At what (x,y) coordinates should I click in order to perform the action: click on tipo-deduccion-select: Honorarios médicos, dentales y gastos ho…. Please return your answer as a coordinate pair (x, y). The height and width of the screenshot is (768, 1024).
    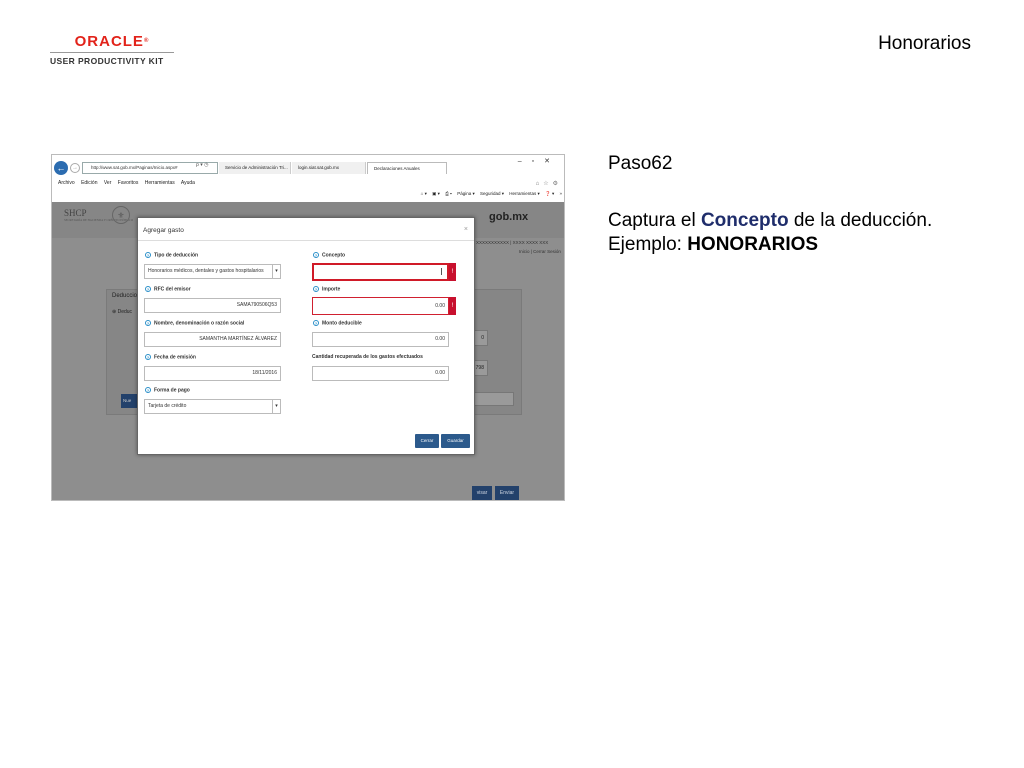
    Looking at the image, I should click on (212, 271).